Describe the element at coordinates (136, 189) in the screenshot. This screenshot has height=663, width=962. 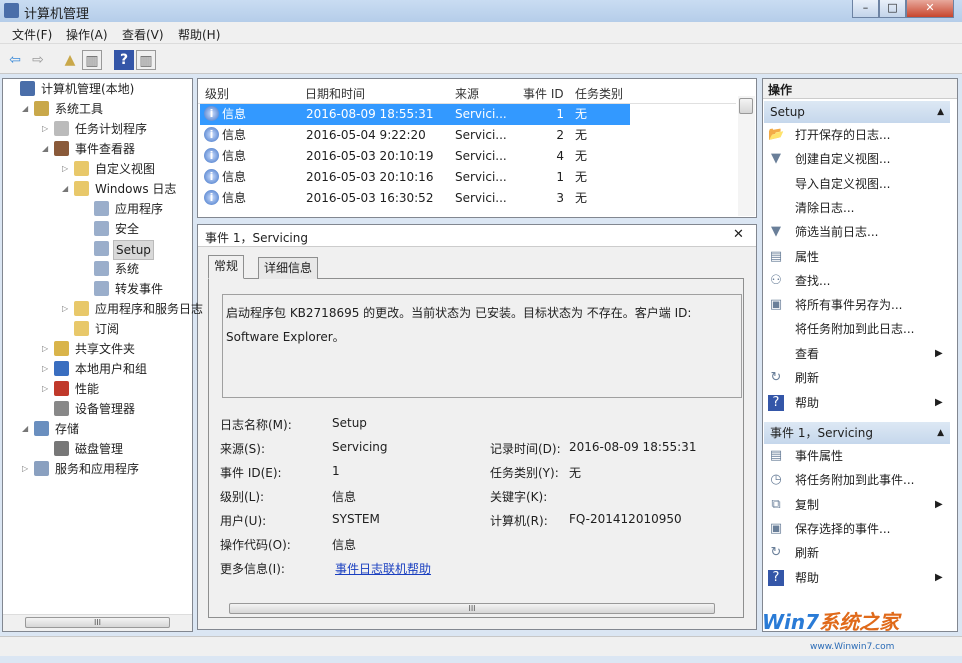
I see `tree-item-label: Windows 日志` at that location.